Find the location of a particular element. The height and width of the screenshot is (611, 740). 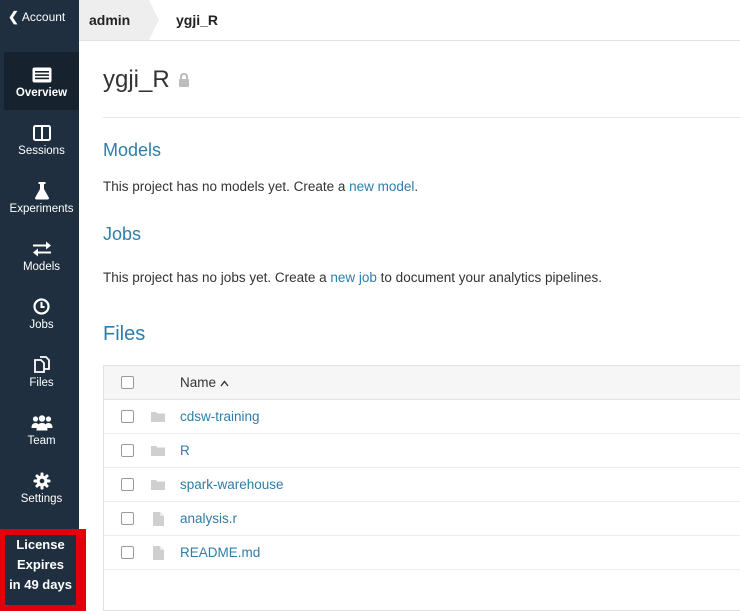

file-name-link: README.md is located at coordinates (220, 552).